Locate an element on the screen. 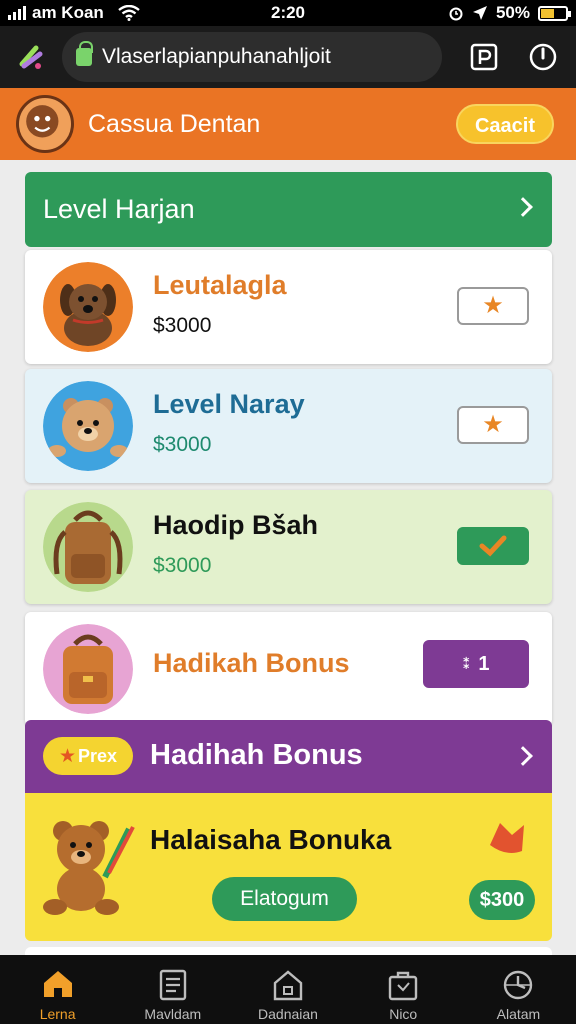  address-bar: Vlaserlapianpuhanahljoit is located at coordinates (252, 57).